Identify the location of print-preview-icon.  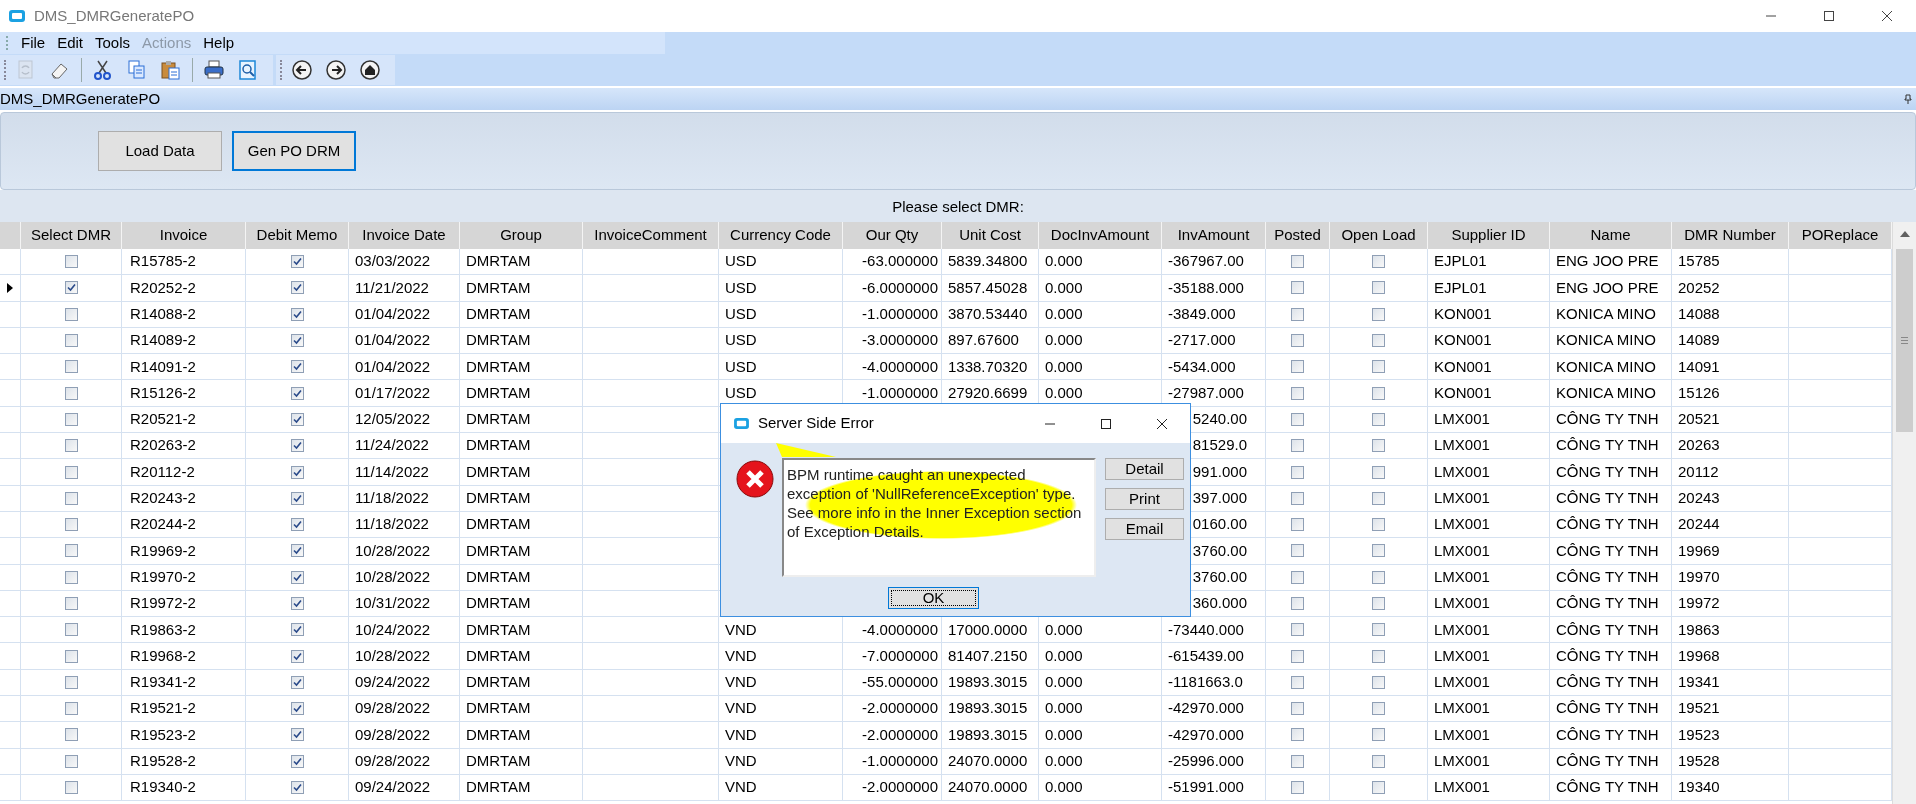
(248, 70).